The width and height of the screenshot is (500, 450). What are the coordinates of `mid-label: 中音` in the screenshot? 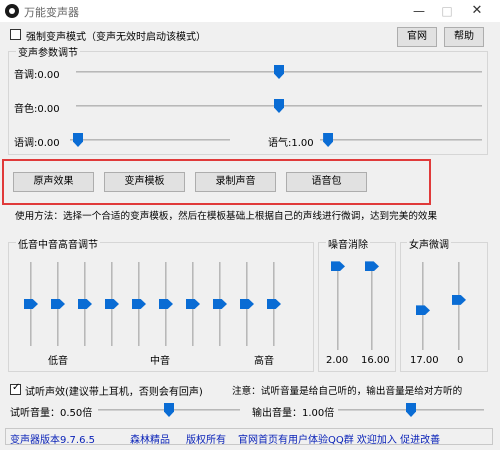 It's located at (160, 361).